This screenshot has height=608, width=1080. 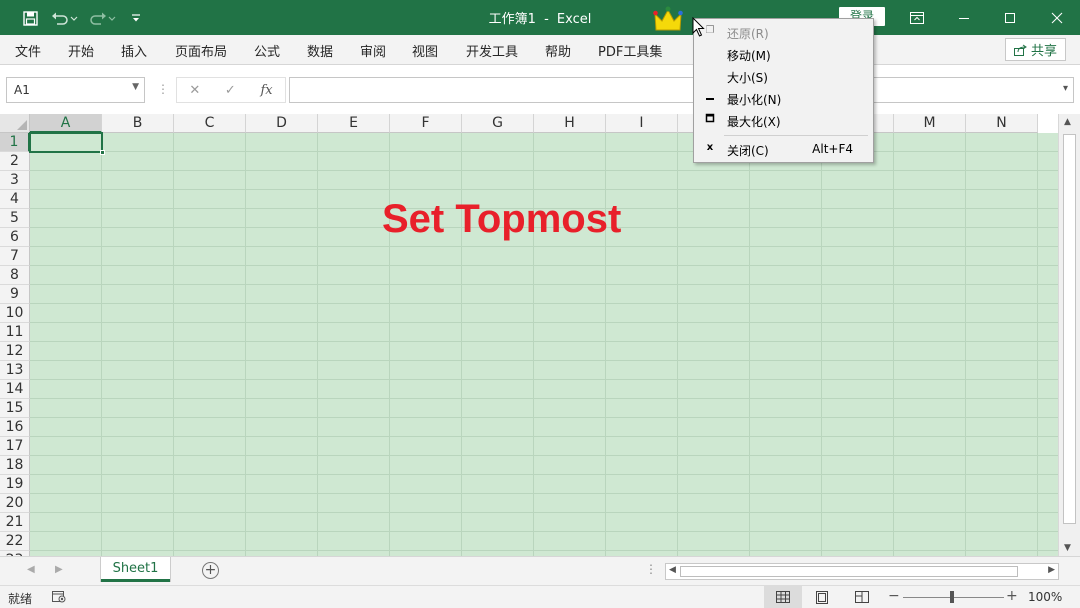 I want to click on menu-item-close: x 关闭(C) Alt+F4, so click(x=783, y=149).